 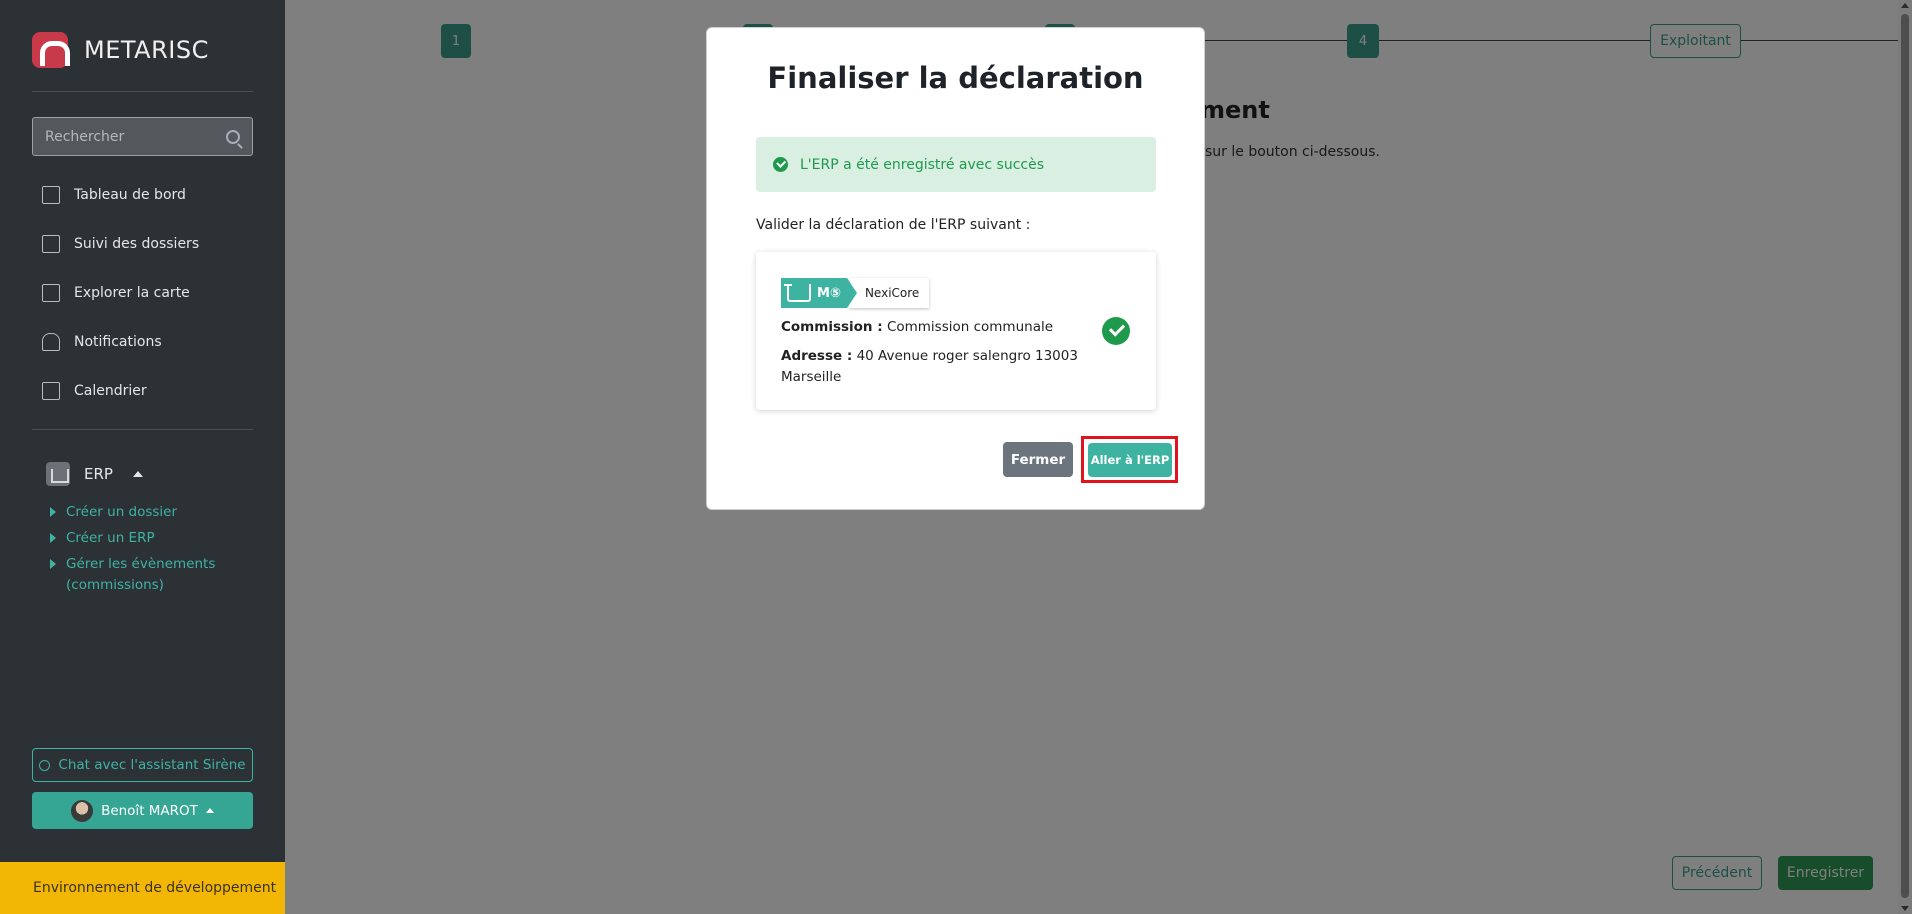 What do you see at coordinates (51, 390) in the screenshot?
I see `calendar-icon` at bounding box center [51, 390].